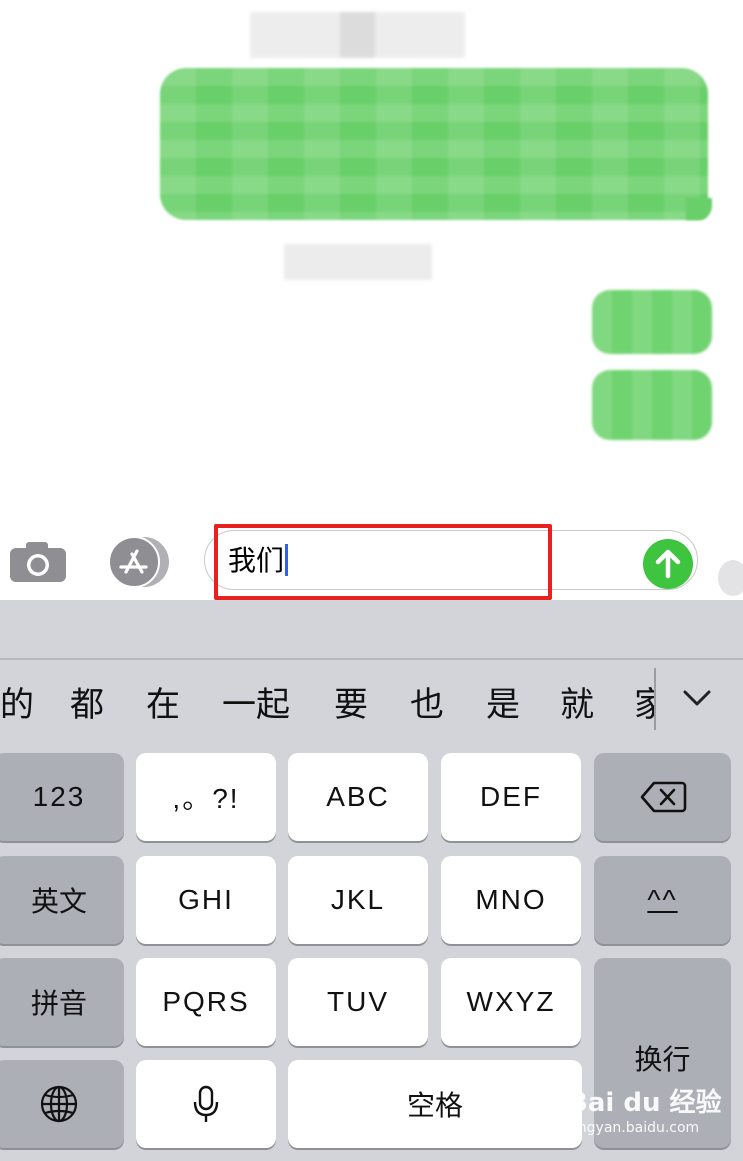  I want to click on ghi-key: GHI, so click(206, 900).